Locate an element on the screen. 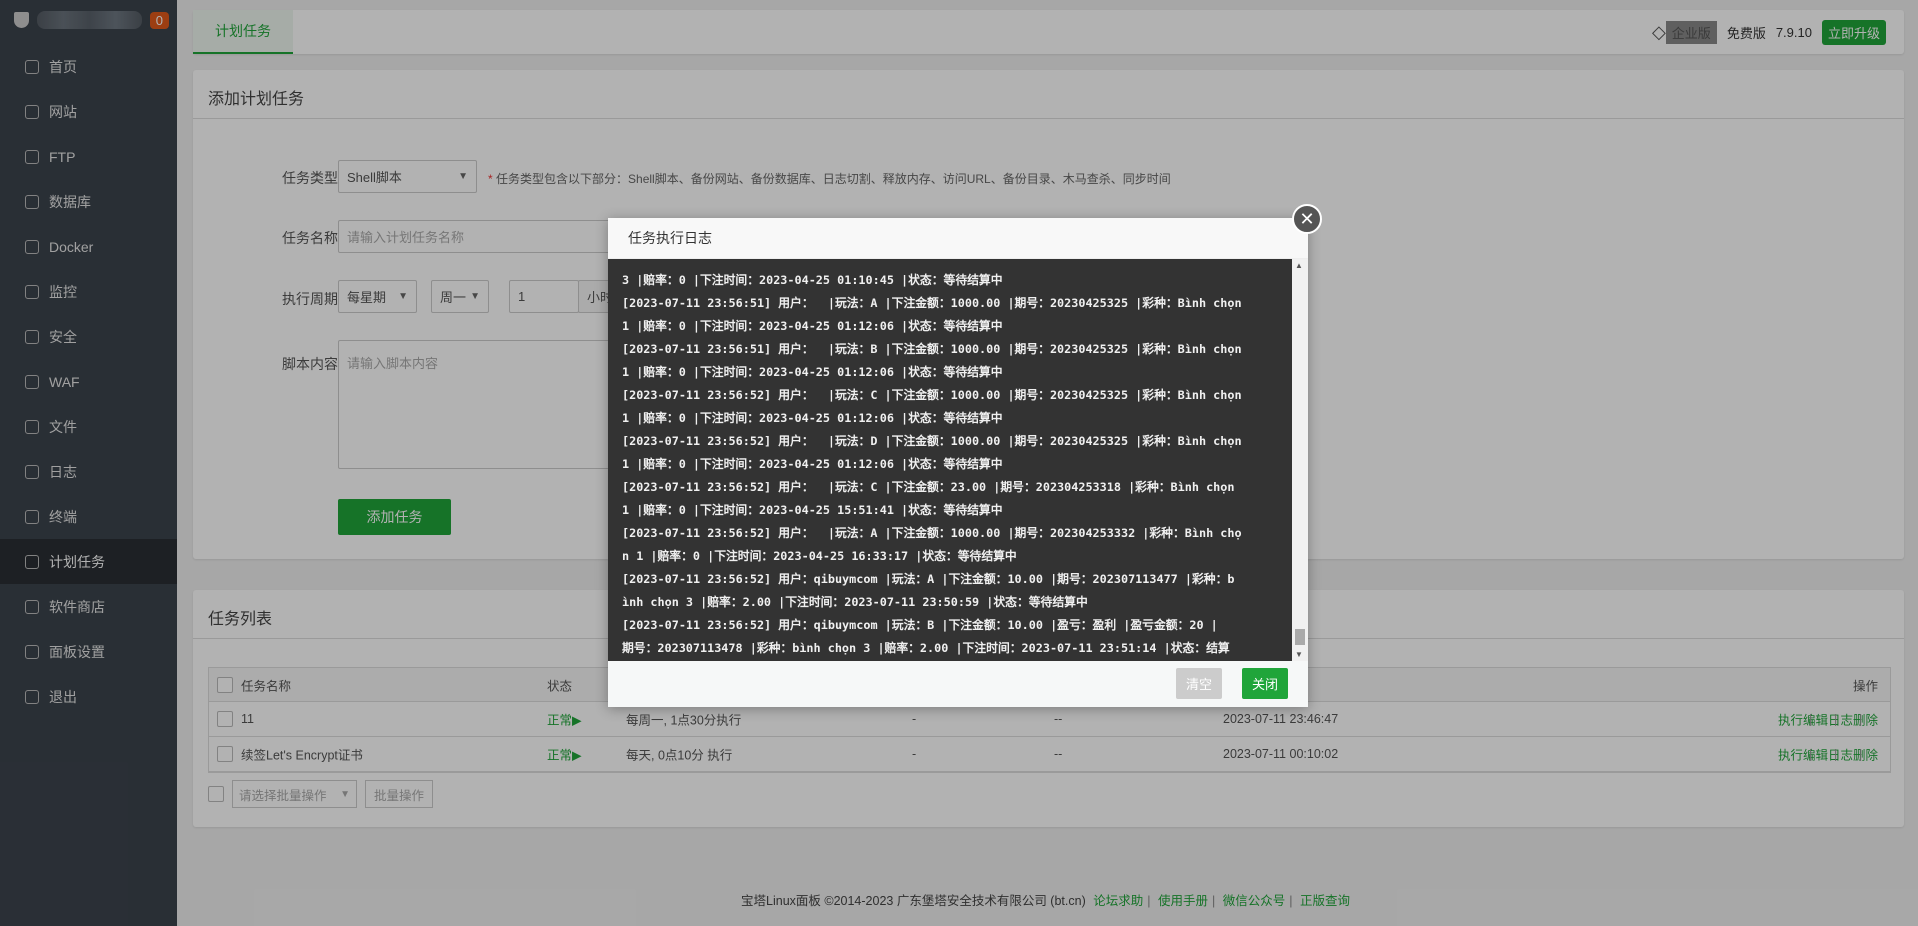  modal-title: 任务执行日志 is located at coordinates (958, 238).